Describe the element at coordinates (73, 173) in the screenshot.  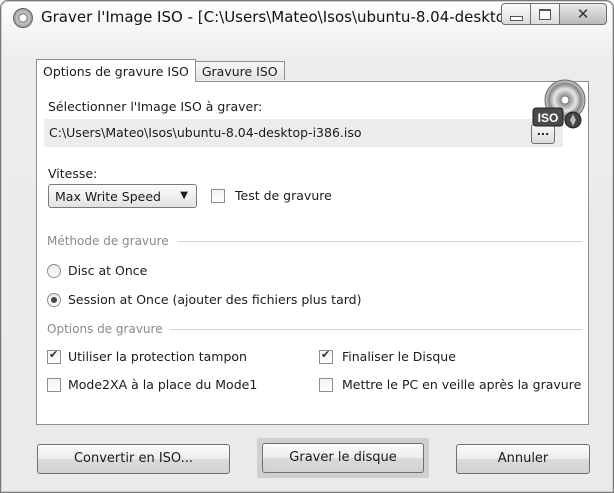
I see `speed-label: Vitesse:` at that location.